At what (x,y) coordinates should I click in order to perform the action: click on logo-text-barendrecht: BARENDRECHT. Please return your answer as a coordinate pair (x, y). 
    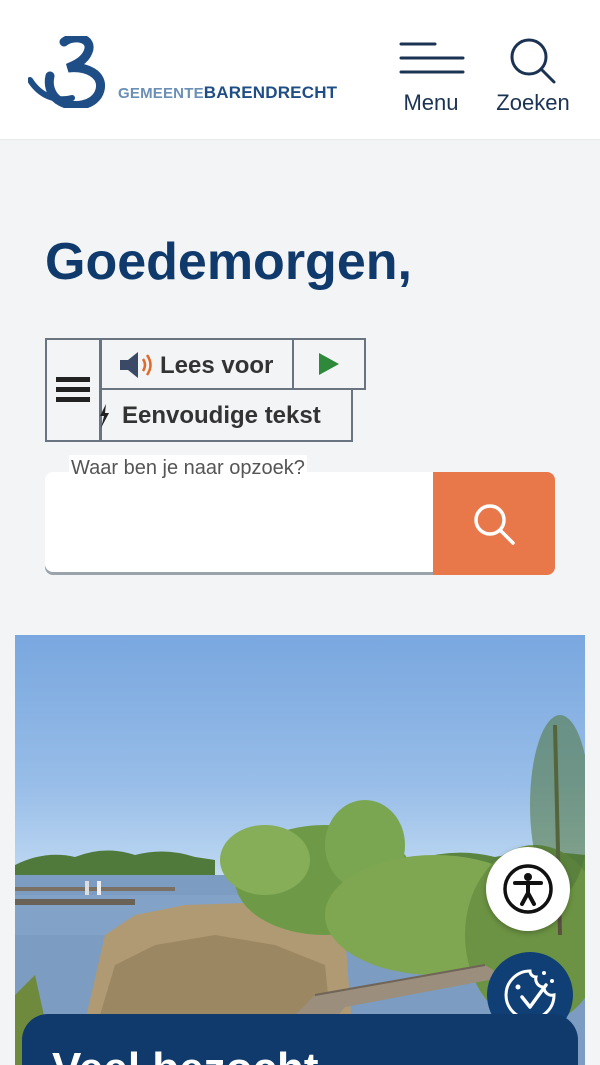
    Looking at the image, I should click on (270, 92).